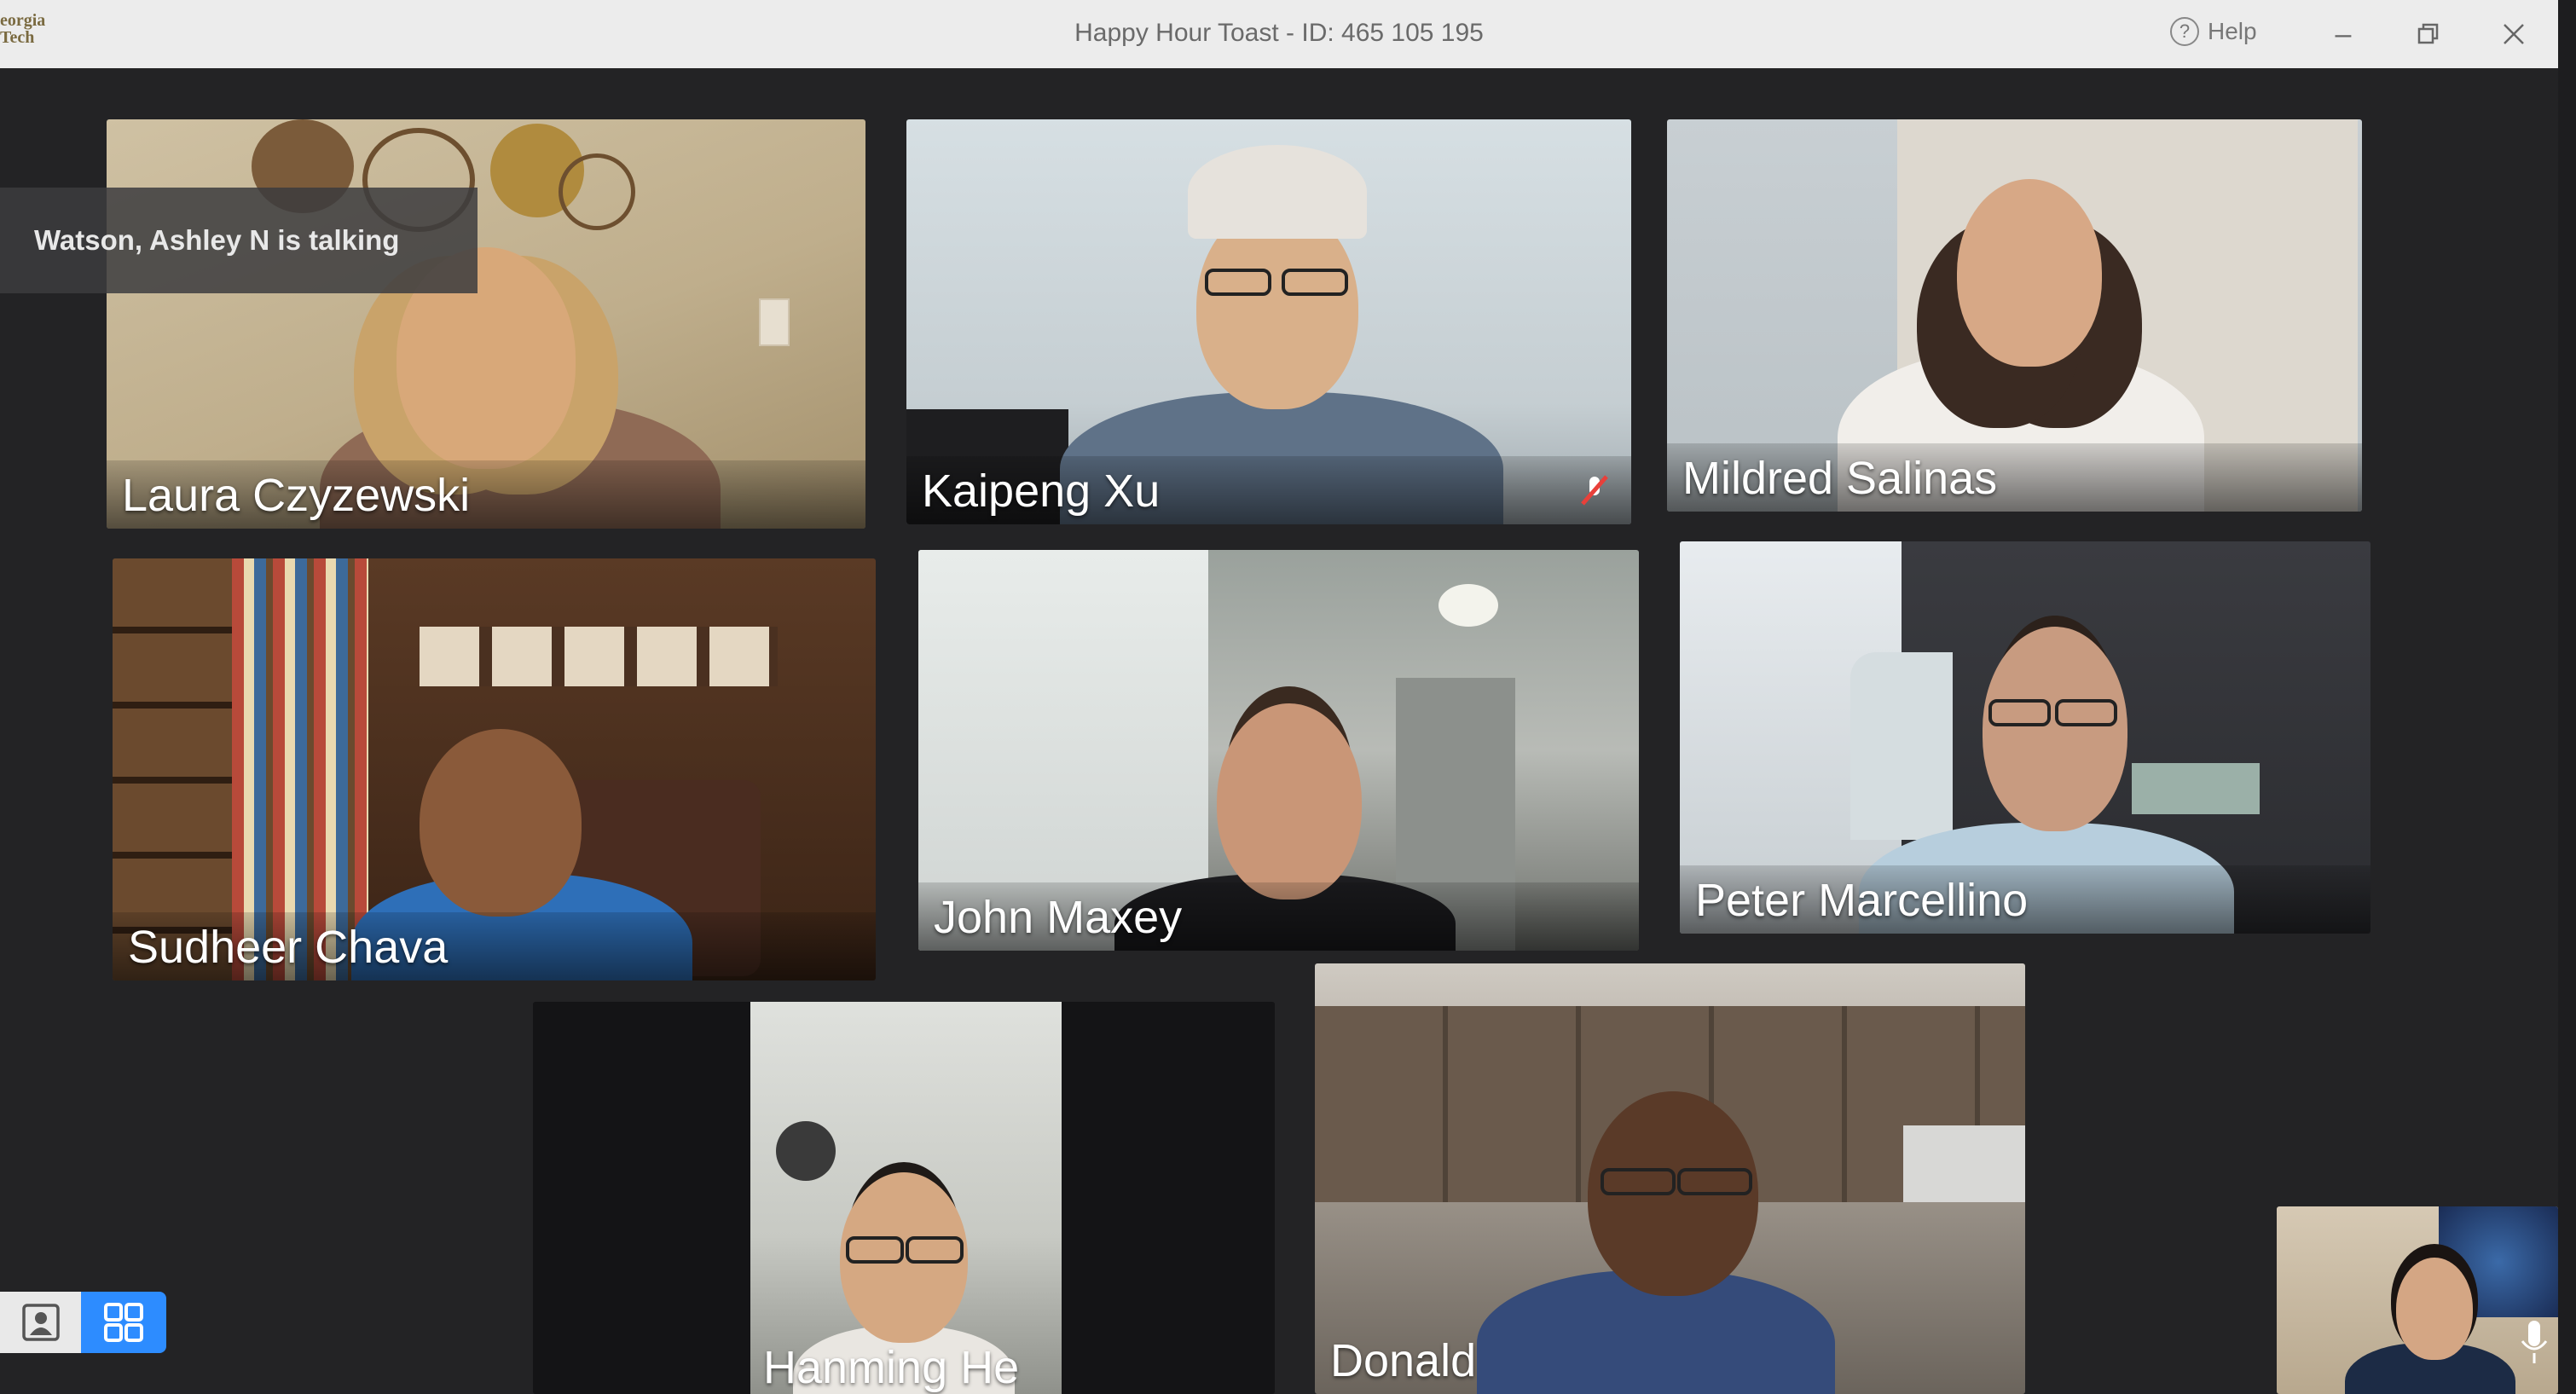 The image size is (2576, 1394). Describe the element at coordinates (1058, 917) in the screenshot. I see `participant-name: John Maxey` at that location.